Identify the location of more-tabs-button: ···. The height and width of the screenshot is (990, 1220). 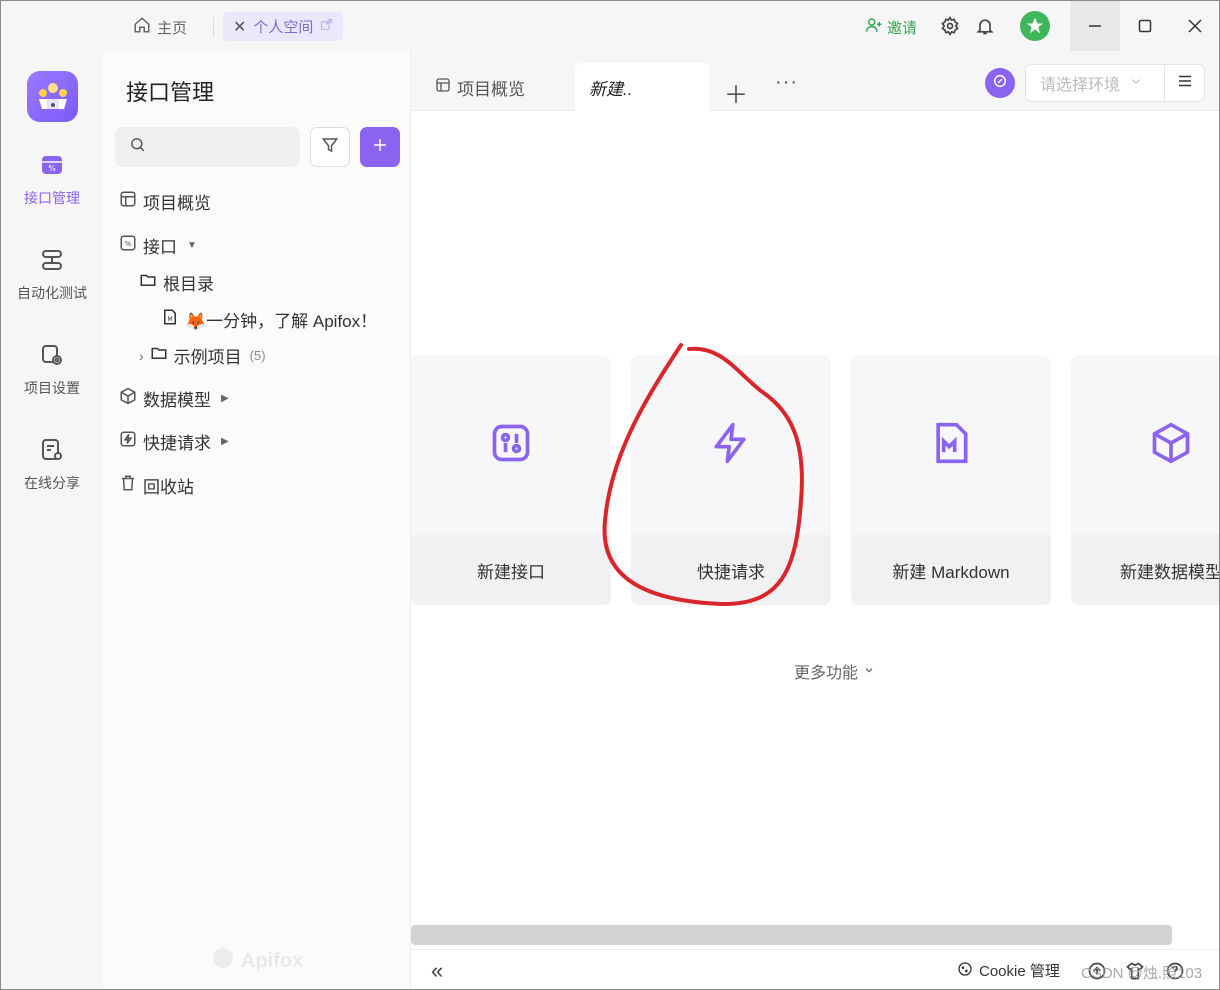
(786, 82).